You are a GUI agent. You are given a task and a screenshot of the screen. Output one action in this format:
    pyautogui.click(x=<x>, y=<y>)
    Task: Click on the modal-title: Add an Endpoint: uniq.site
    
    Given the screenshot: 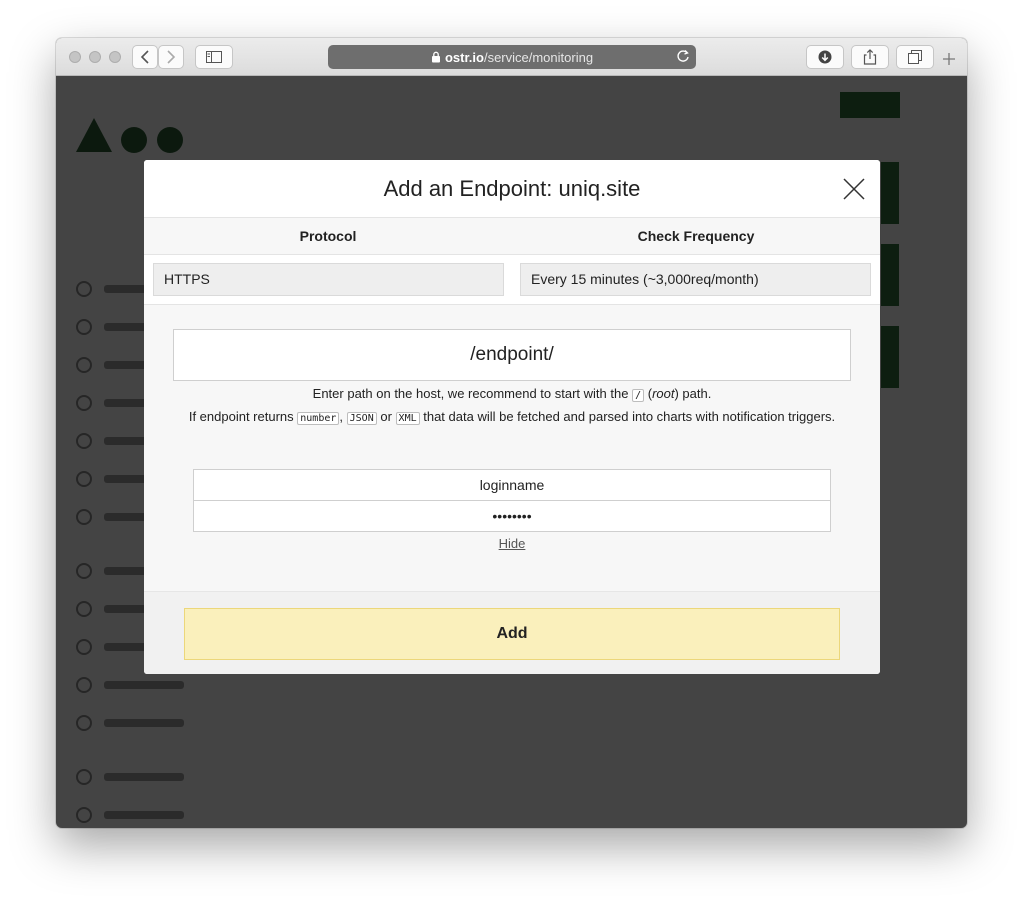 What is the action you would take?
    pyautogui.click(x=512, y=188)
    